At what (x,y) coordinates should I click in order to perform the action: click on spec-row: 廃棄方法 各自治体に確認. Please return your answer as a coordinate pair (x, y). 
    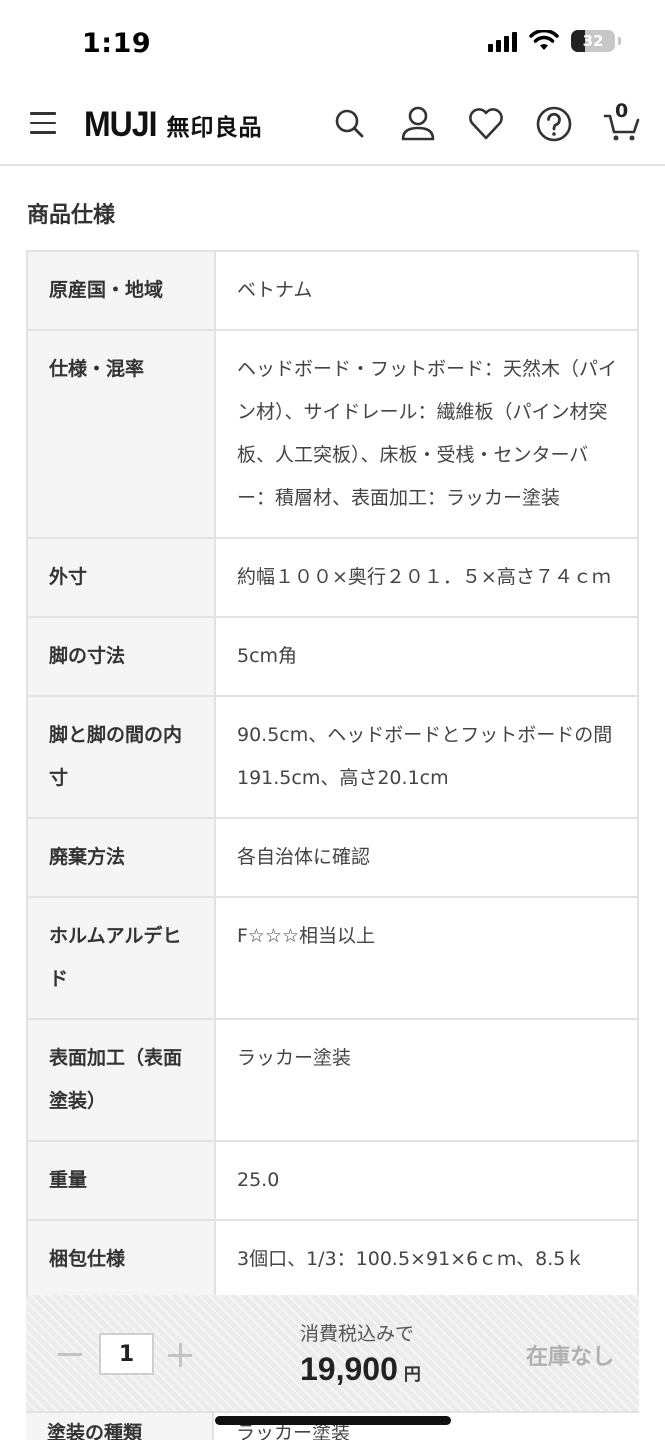
    Looking at the image, I should click on (332, 857).